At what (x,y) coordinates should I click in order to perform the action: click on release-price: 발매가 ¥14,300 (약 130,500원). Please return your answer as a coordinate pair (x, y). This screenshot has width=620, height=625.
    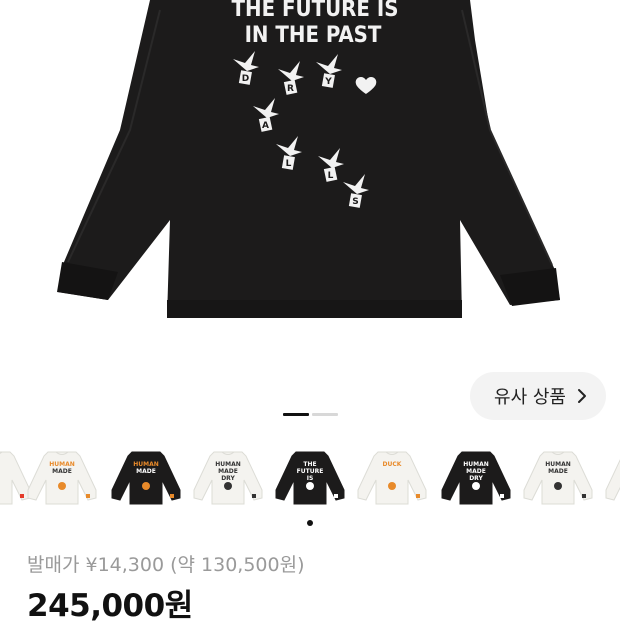
    Looking at the image, I should click on (166, 565).